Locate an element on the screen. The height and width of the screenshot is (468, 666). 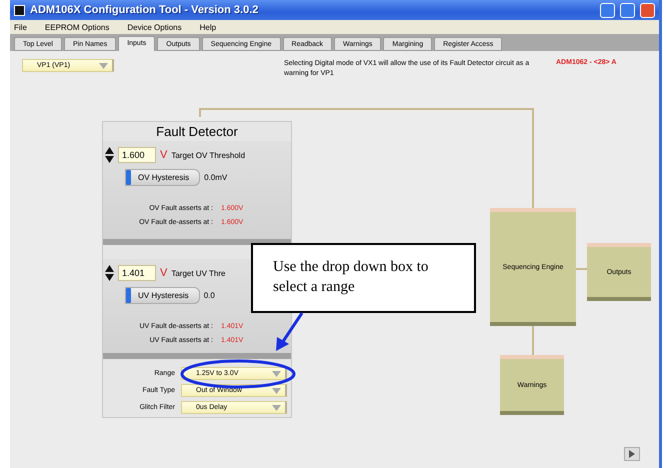
menu-item: Help is located at coordinates (208, 27).